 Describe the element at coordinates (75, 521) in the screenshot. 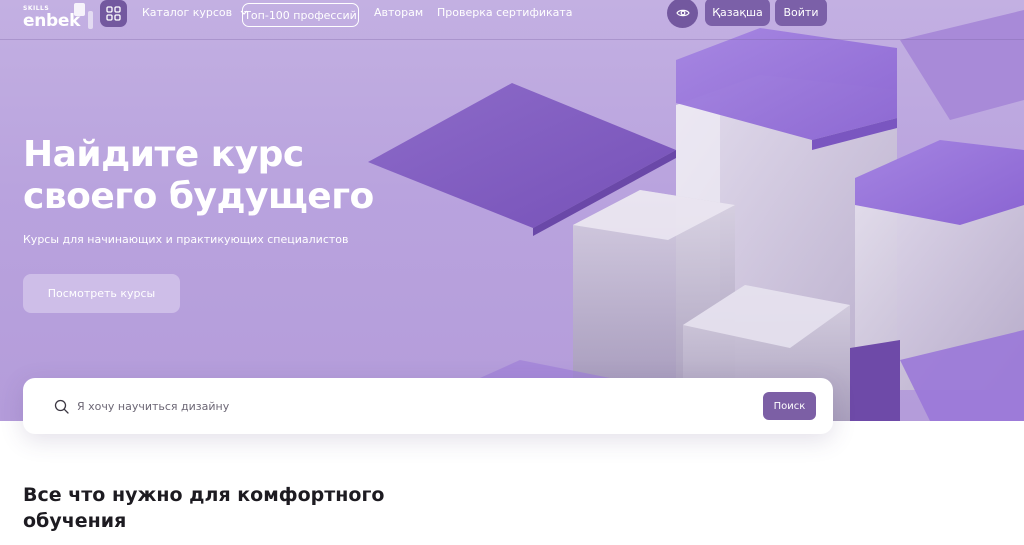

I see `section-title-line: обучения` at that location.